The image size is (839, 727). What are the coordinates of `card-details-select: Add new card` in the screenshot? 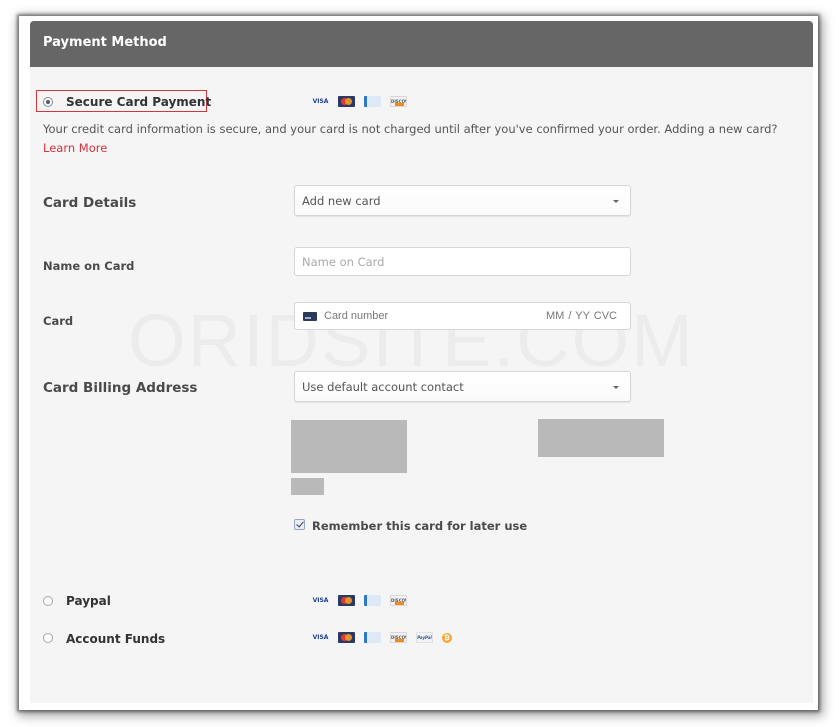 It's located at (462, 200).